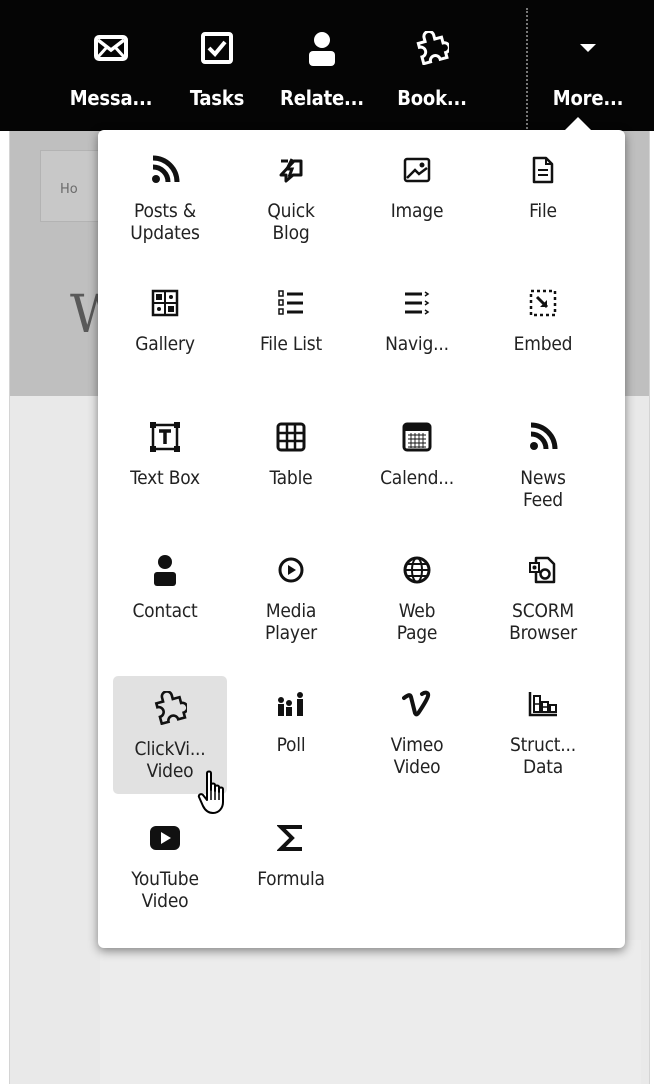  Describe the element at coordinates (543, 489) in the screenshot. I see `menu-item-label: News Feed` at that location.